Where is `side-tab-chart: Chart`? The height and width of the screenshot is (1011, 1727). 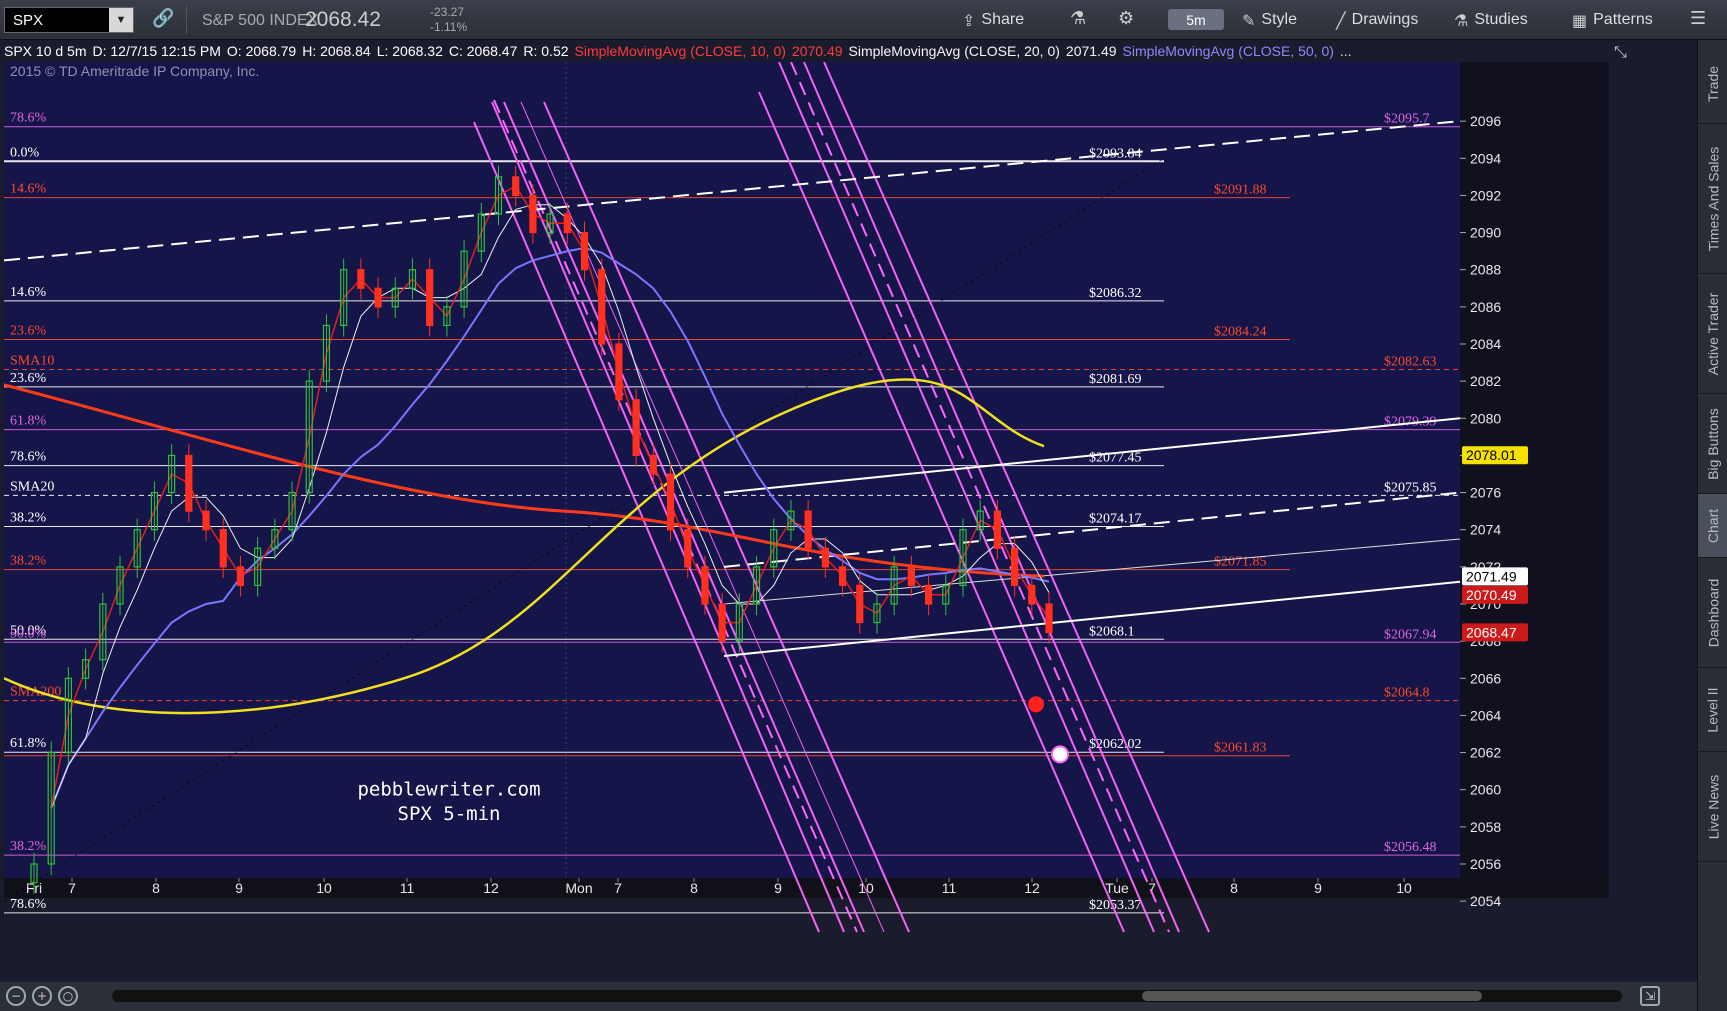 side-tab-chart: Chart is located at coordinates (1712, 526).